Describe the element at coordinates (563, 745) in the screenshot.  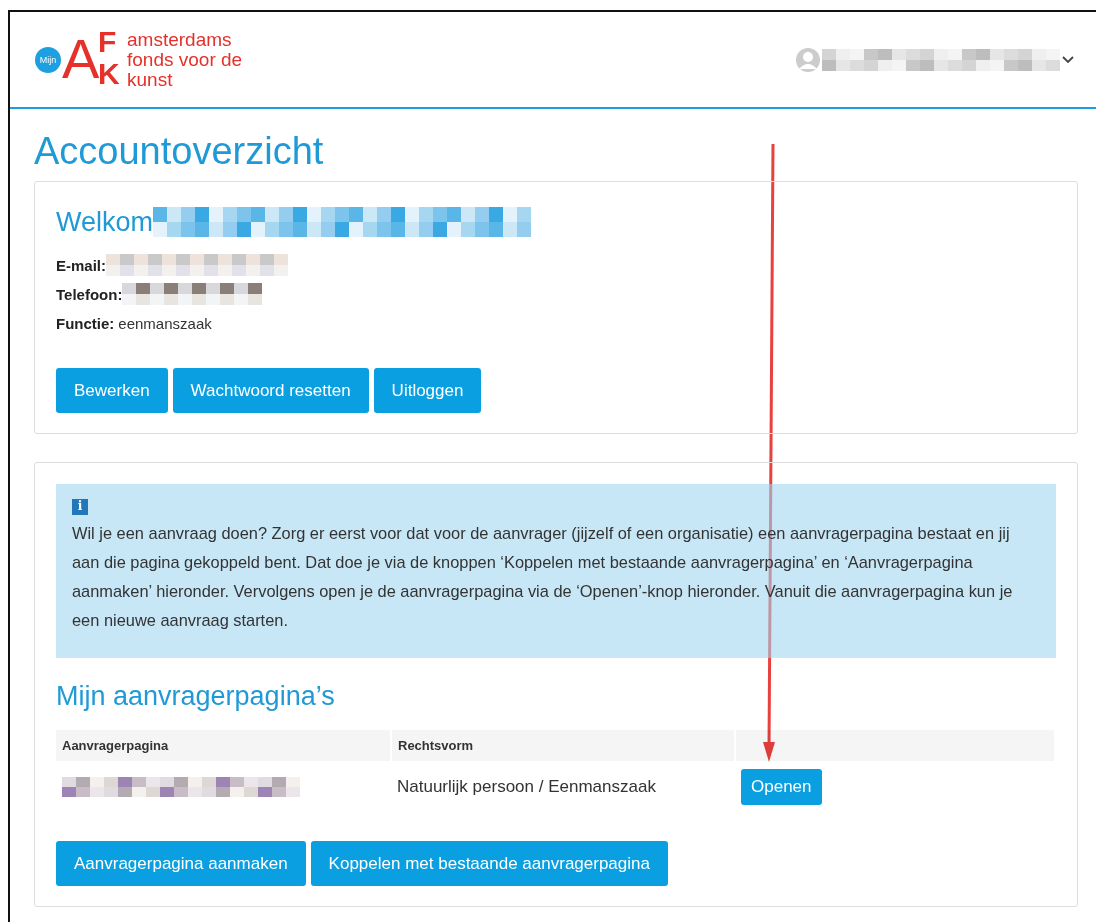
I see `column-header: Rechtsvorm` at that location.